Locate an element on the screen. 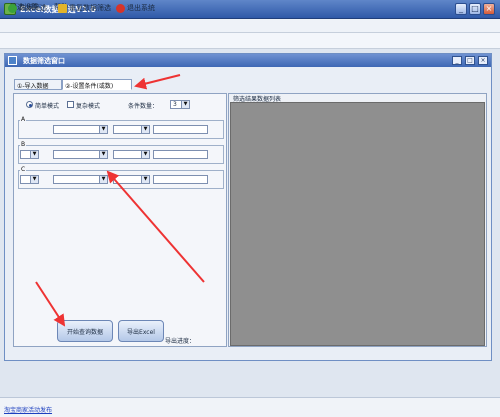 The height and width of the screenshot is (417, 500). arrow-to-dropdown is located at coordinates (155, 226).